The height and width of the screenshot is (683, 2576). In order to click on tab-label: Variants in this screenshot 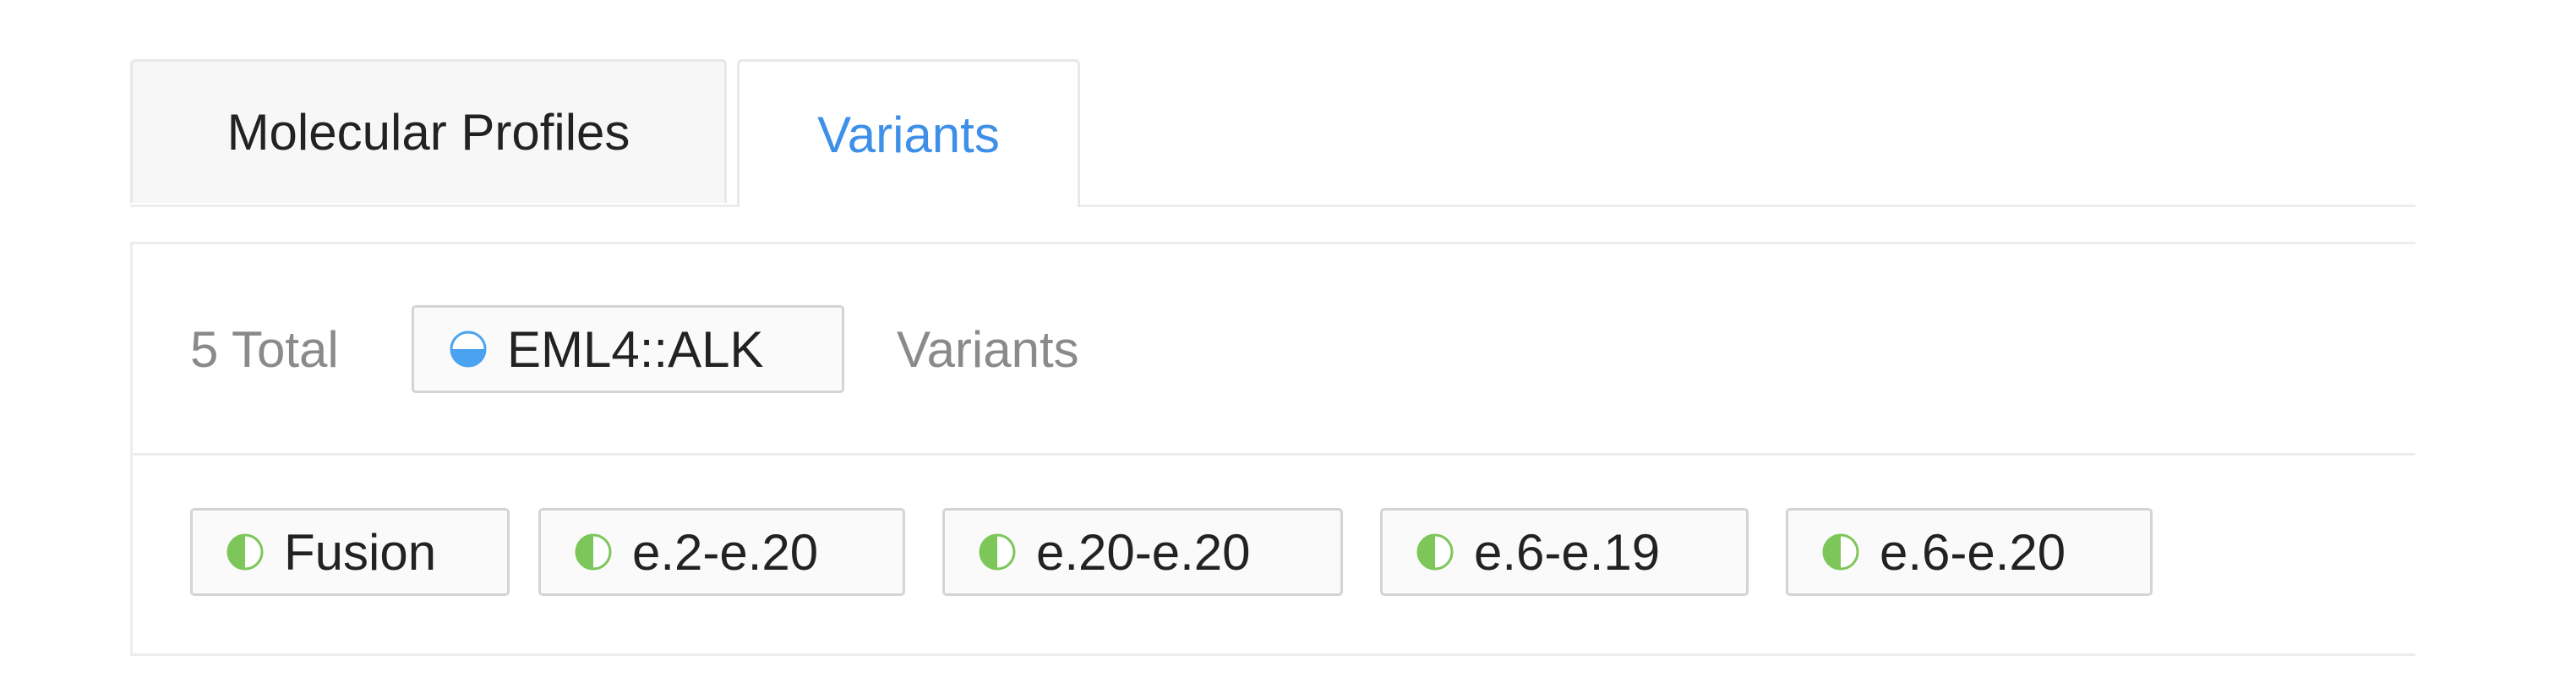, I will do `click(909, 134)`.